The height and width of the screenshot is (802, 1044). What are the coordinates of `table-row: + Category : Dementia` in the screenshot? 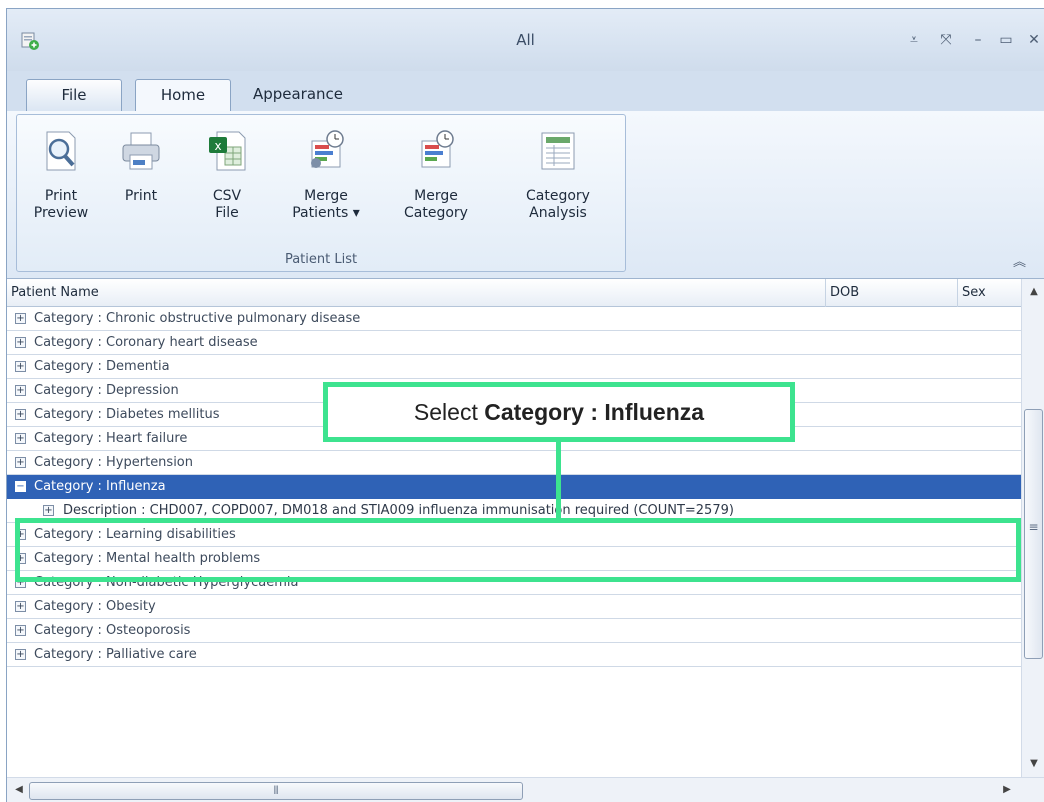 It's located at (514, 367).